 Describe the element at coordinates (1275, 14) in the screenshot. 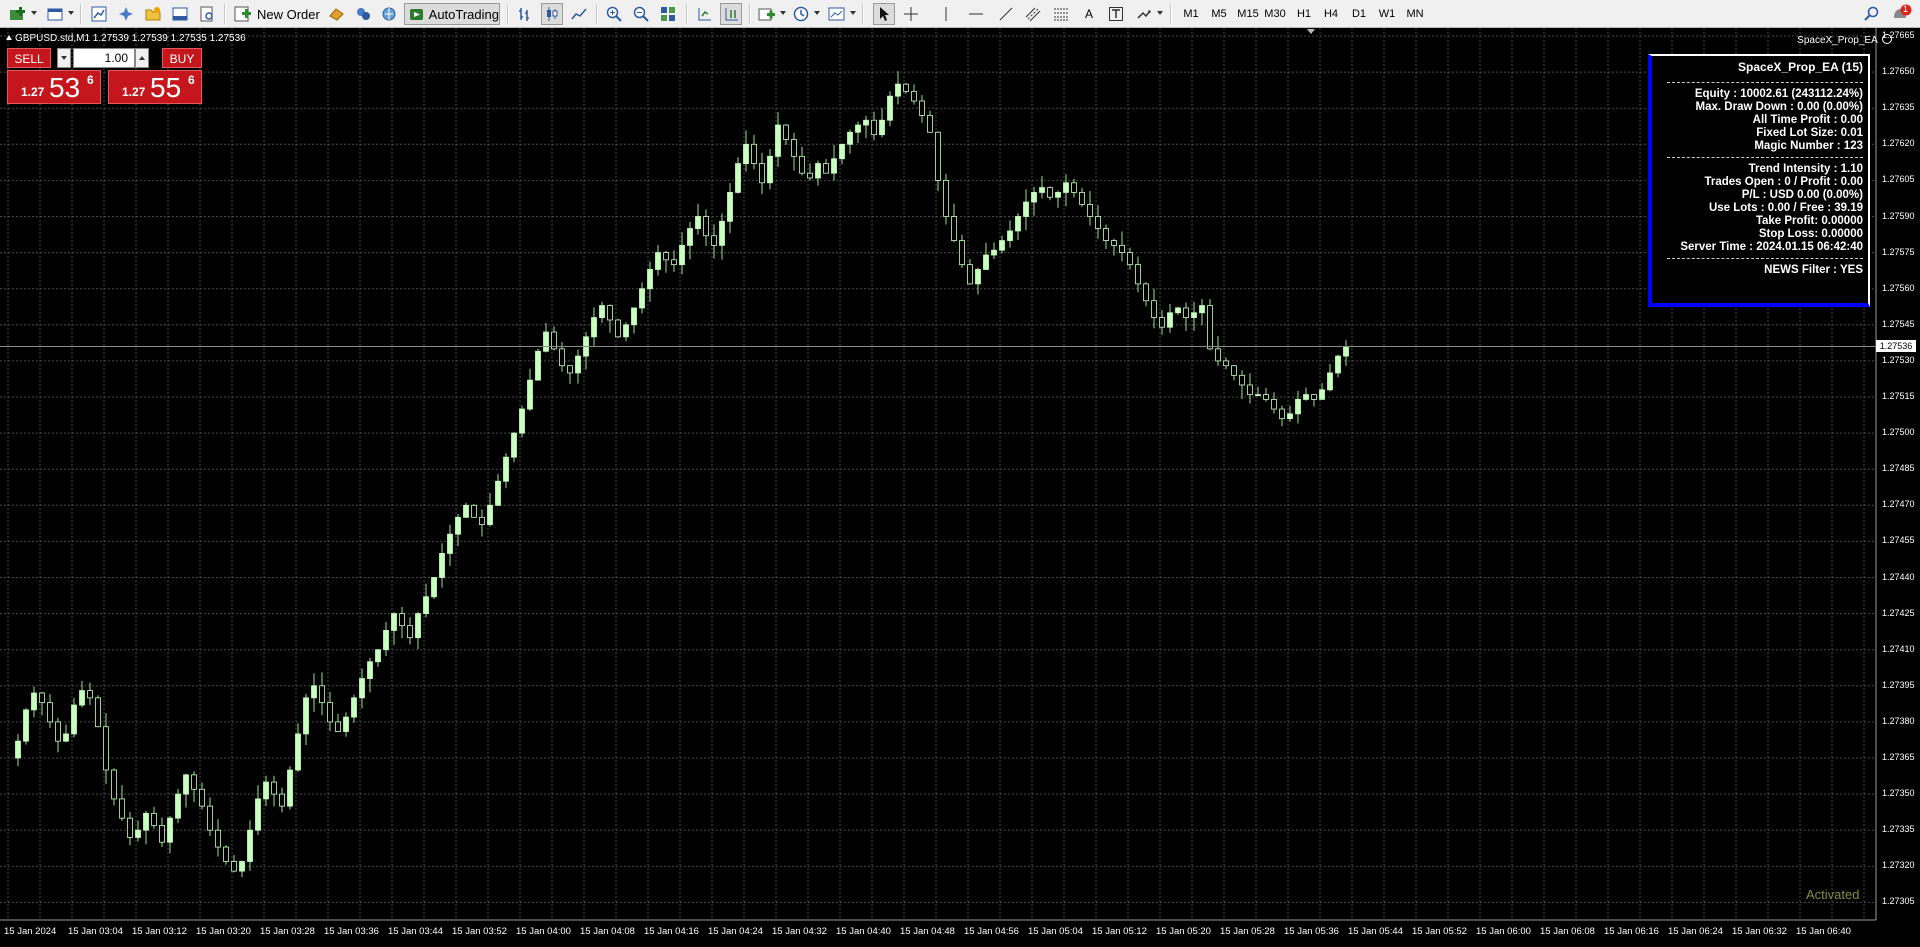

I see `timeframe-m30: M30` at that location.